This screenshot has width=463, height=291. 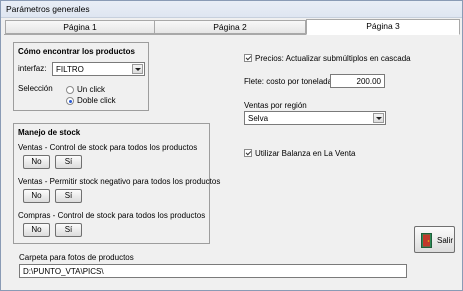 I want to click on stock-row-3-no-button: No, so click(x=36, y=230).